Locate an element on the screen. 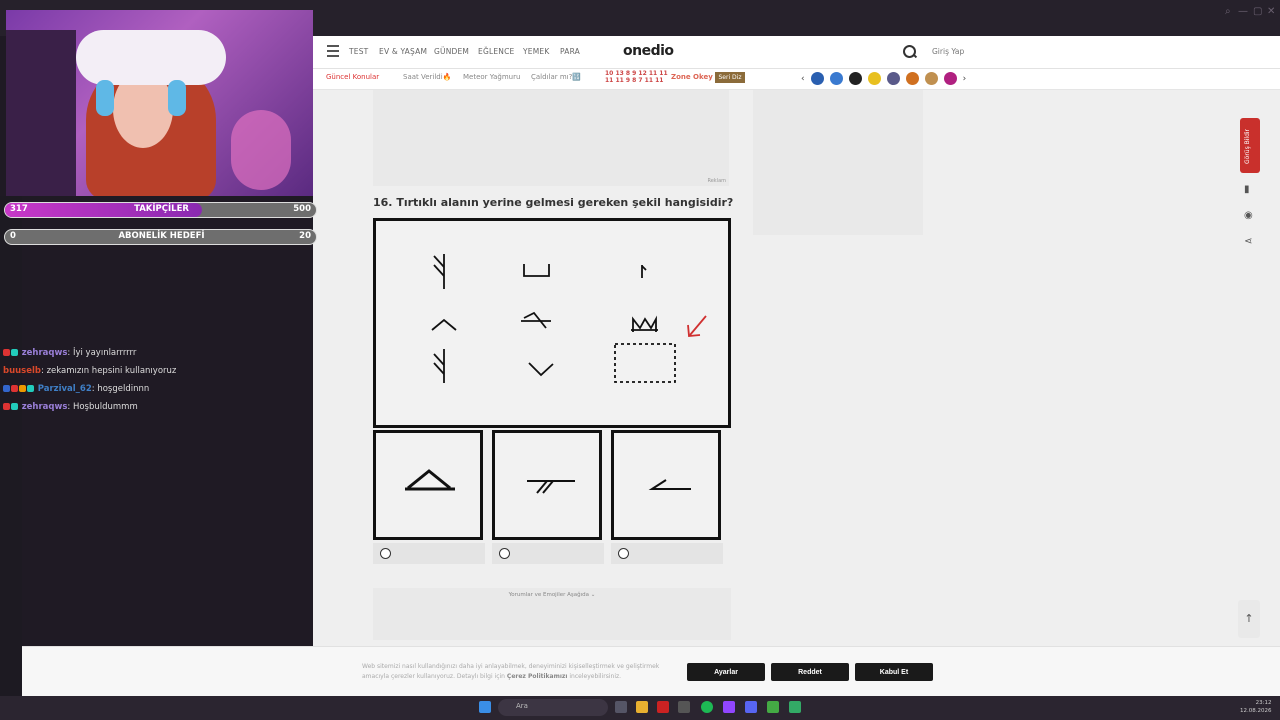 The width and height of the screenshot is (1280, 720). nav-ev-yasam: EV & YAŞAM is located at coordinates (403, 51).